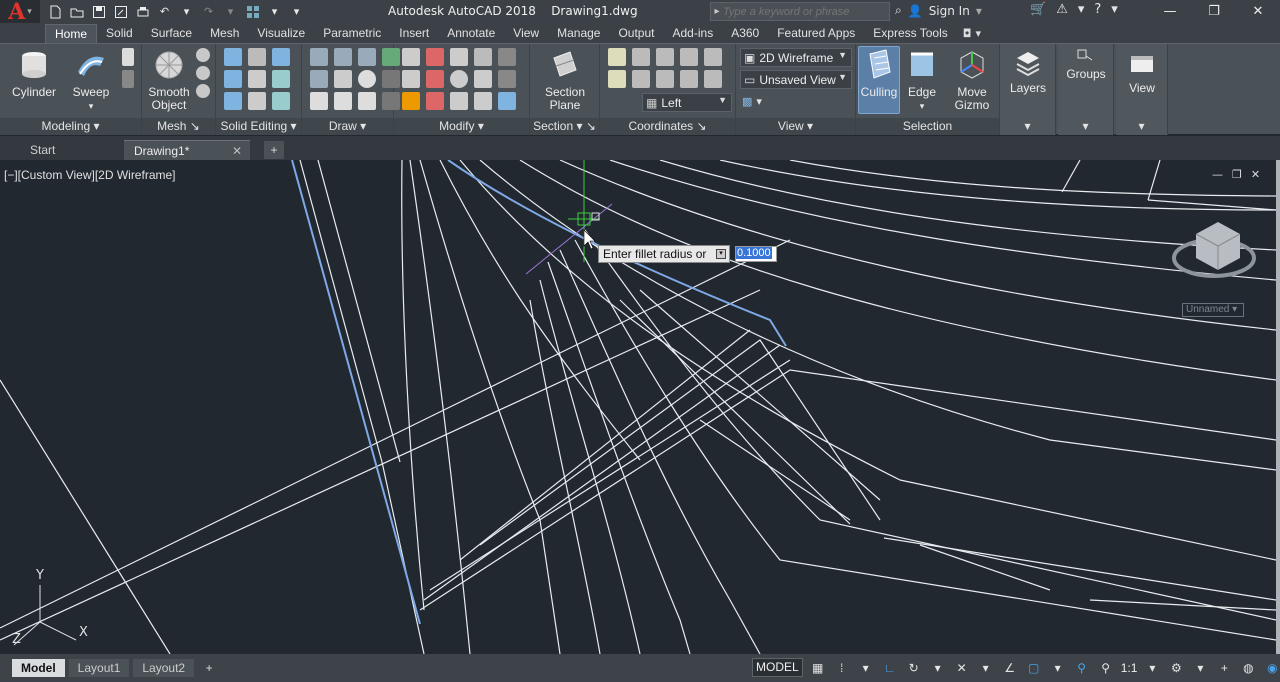  I want to click on search-binoculars-icon: ⌕, so click(898, 10).